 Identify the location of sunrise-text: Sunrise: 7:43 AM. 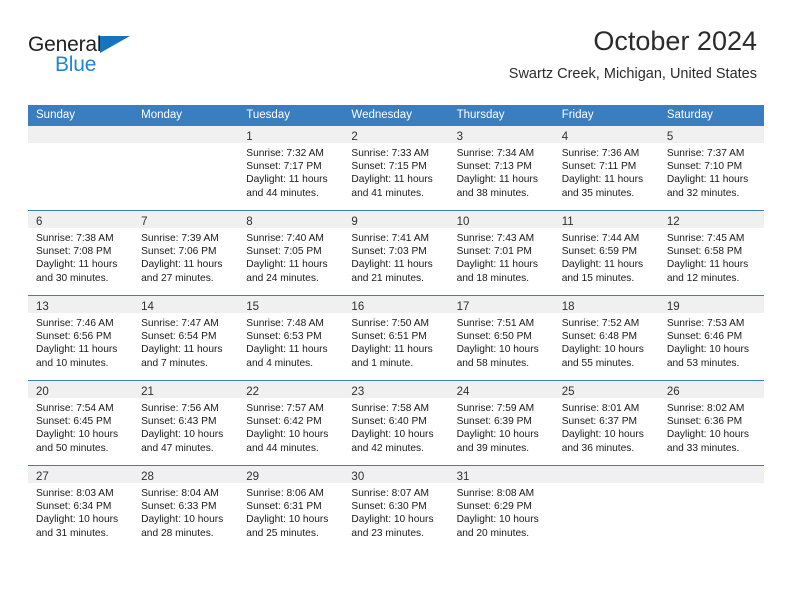
(495, 238).